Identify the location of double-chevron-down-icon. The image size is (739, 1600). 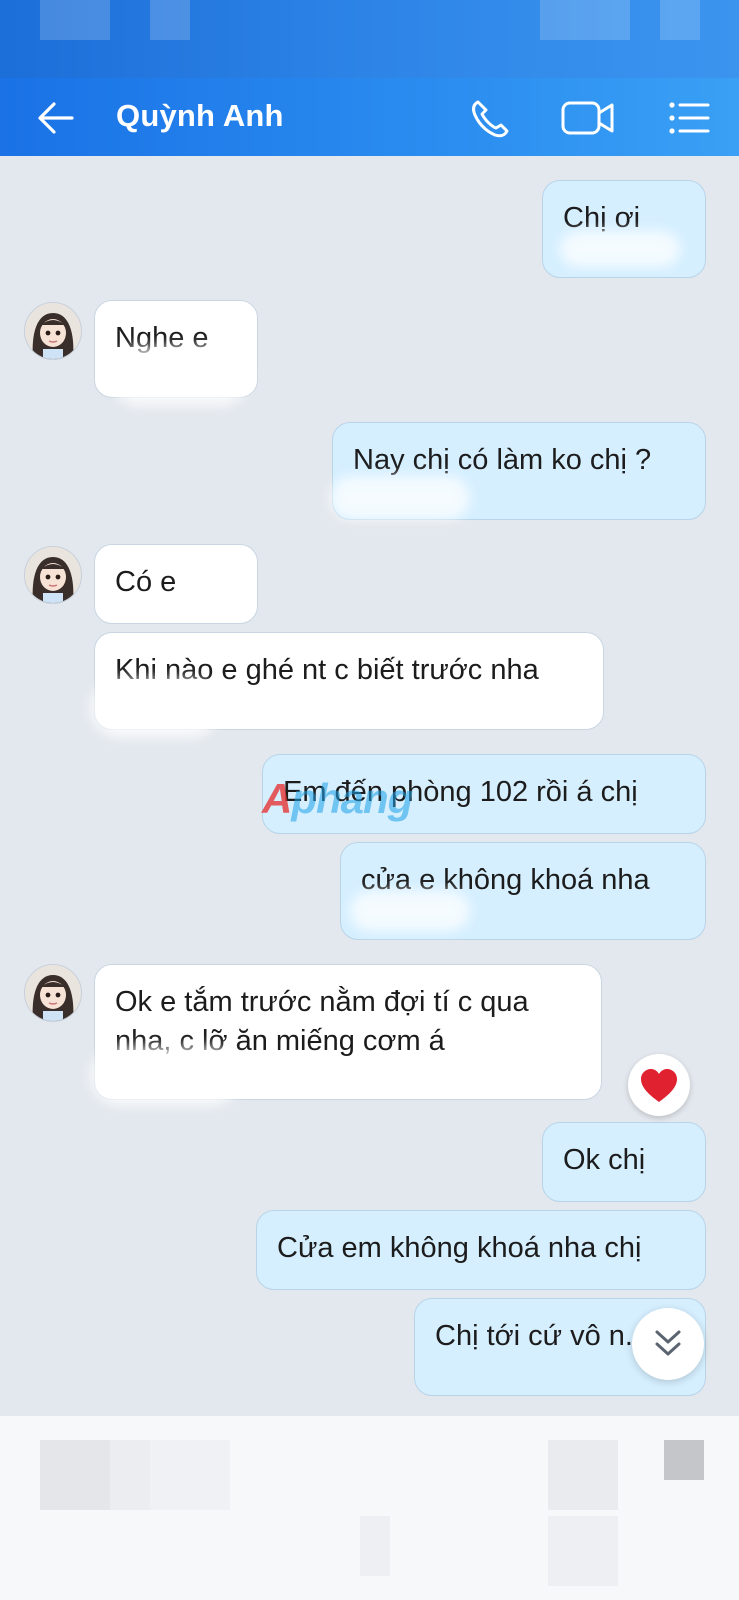
(668, 1343).